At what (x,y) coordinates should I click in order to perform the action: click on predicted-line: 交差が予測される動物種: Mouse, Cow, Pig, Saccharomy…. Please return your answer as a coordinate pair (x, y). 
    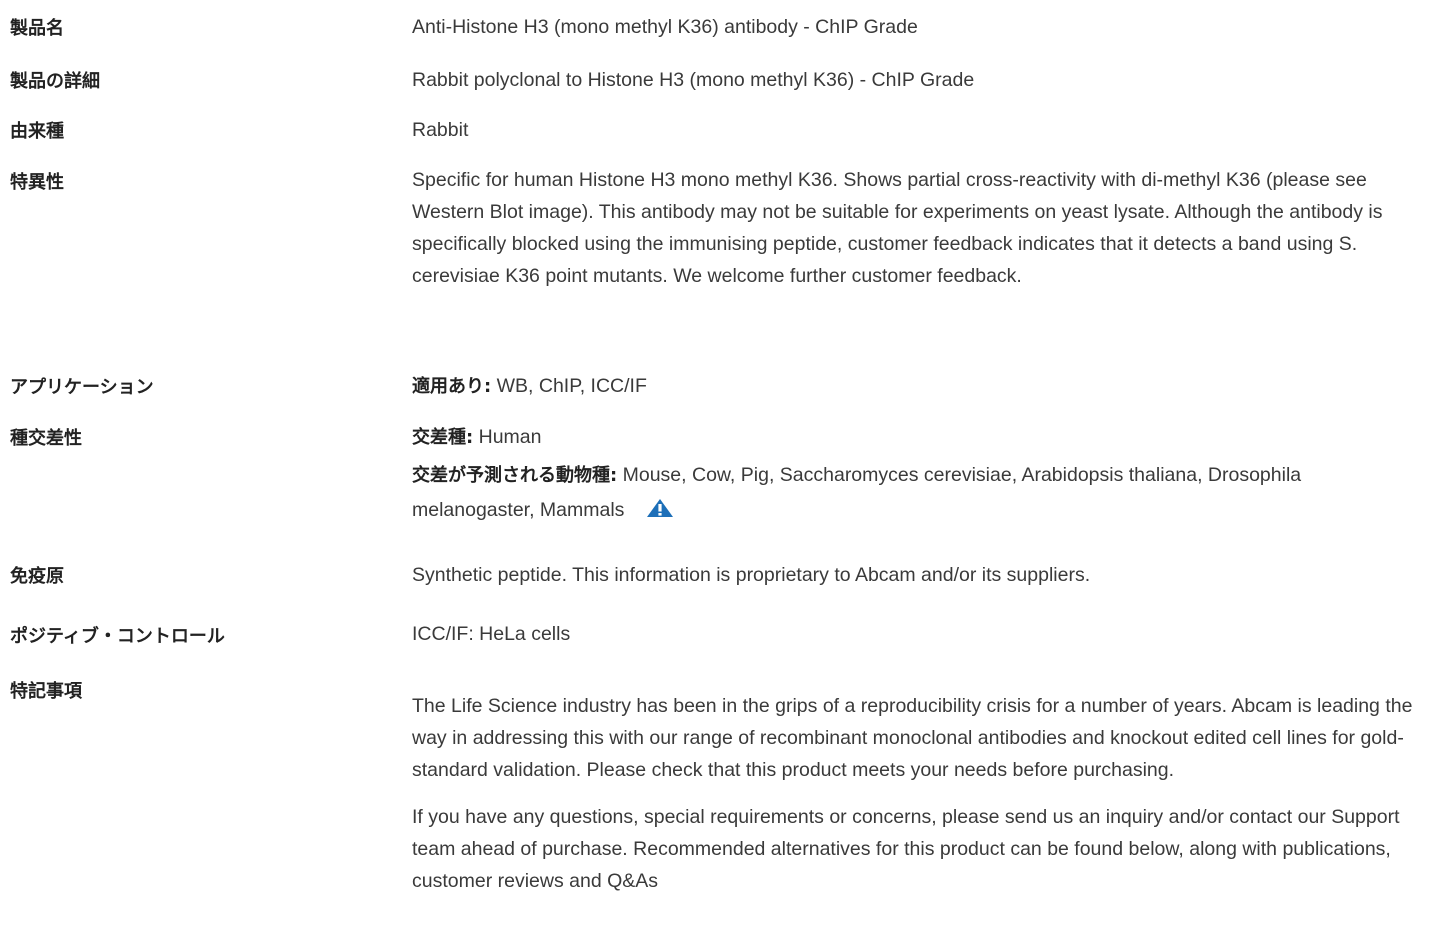
    Looking at the image, I should click on (917, 494).